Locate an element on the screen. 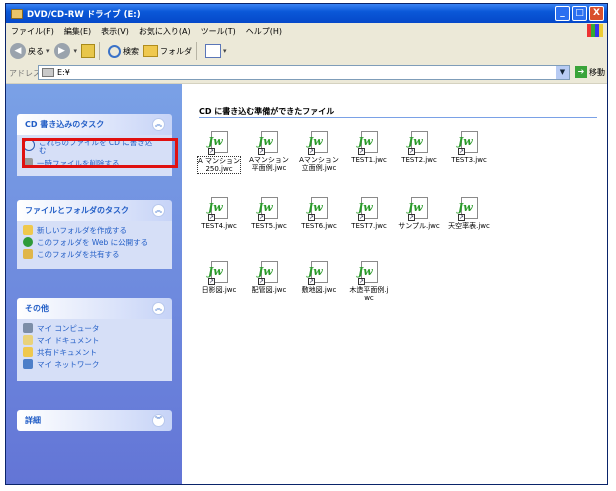 This screenshot has width=616, height=491. highlight-box is located at coordinates (100, 153).